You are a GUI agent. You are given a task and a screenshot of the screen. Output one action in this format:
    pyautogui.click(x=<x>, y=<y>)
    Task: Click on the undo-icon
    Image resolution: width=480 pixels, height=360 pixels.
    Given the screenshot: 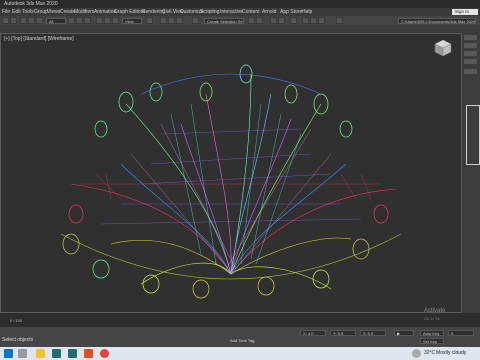 What is the action you would take?
    pyautogui.click(x=5, y=20)
    